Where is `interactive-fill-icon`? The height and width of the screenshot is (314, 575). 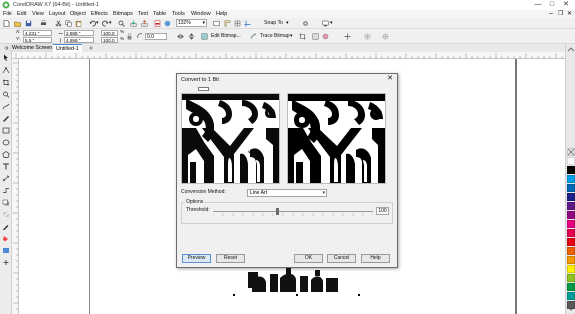
interactive-fill-icon is located at coordinates (6, 238).